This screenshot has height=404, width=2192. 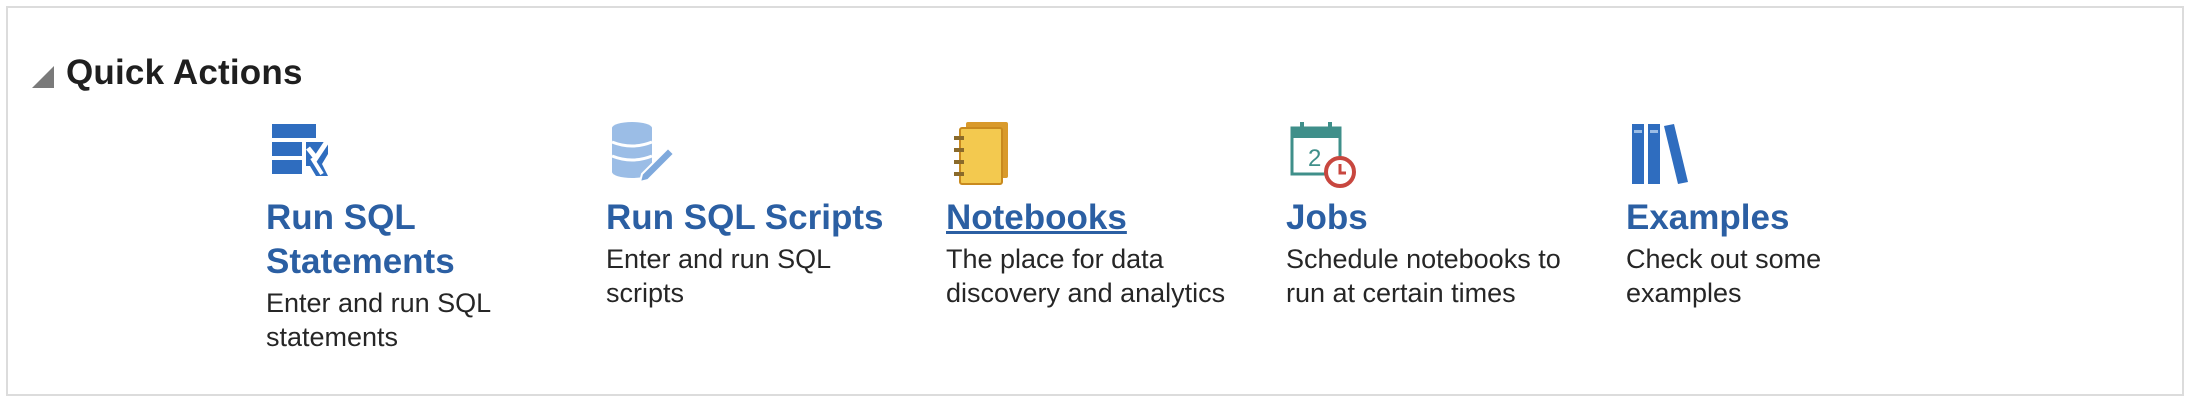 What do you see at coordinates (184, 72) in the screenshot?
I see `section-title: Quick Actions` at bounding box center [184, 72].